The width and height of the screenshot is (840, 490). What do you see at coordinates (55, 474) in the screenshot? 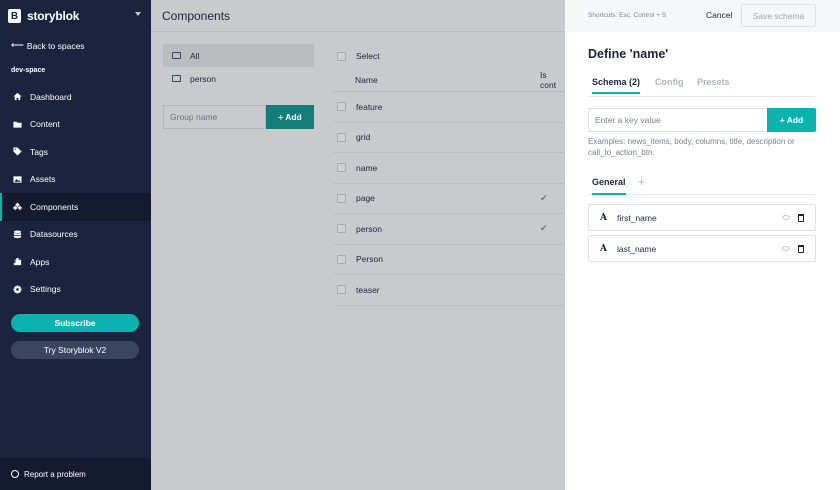
I see `report-problem-label: Report a problem` at bounding box center [55, 474].